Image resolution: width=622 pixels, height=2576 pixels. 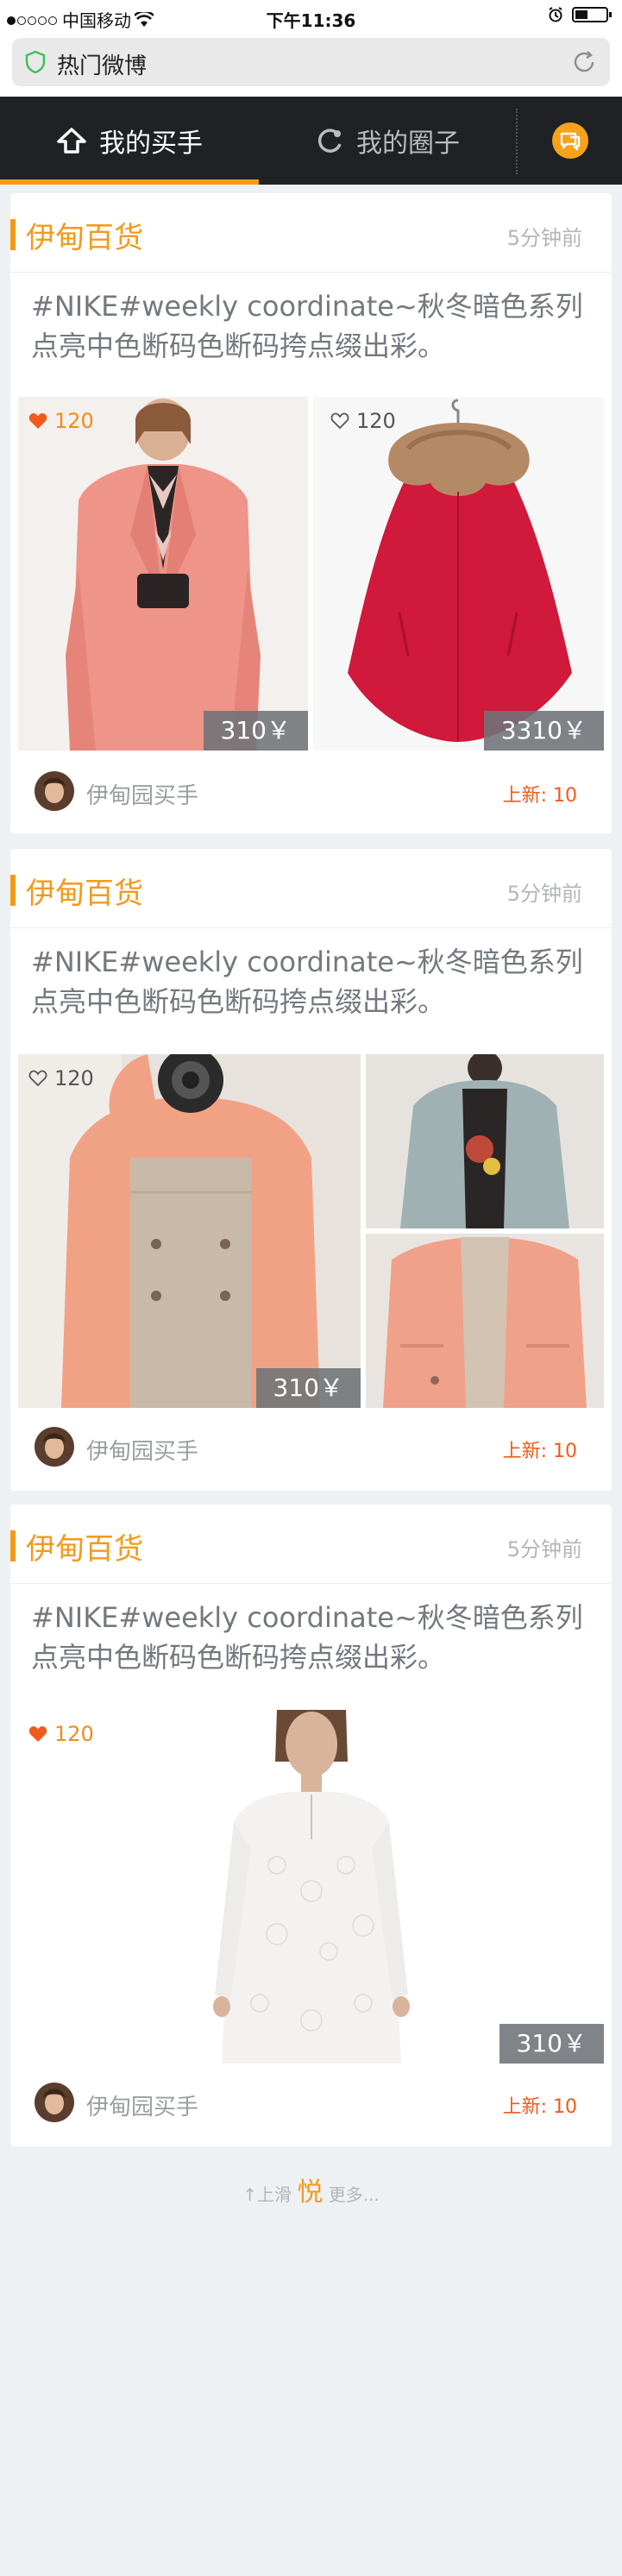 I want to click on price-tag: 3310￥, so click(x=543, y=731).